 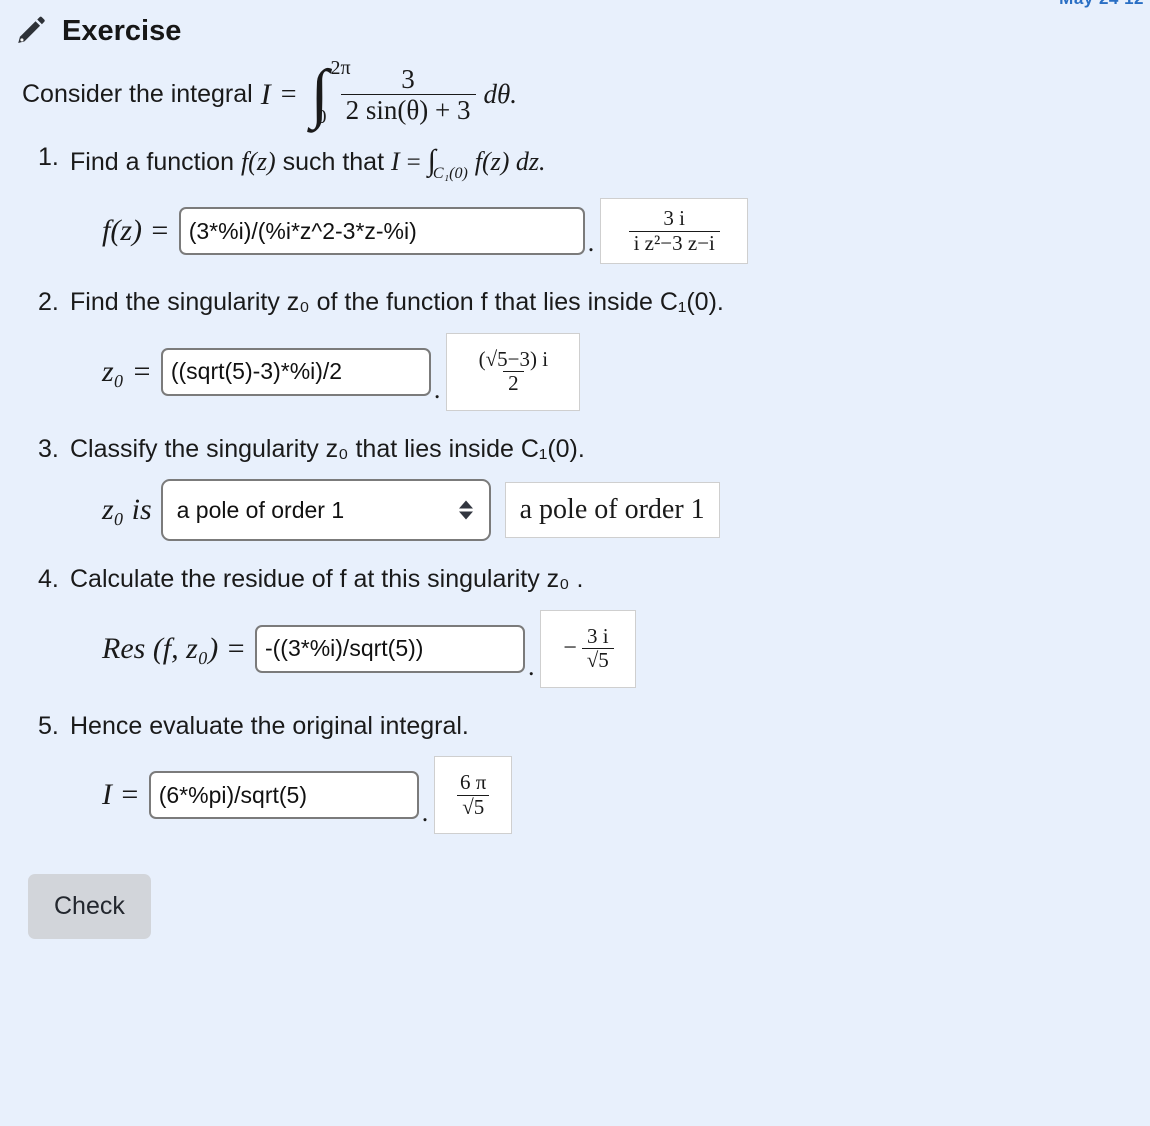 I want to click on question-5-text: Hence evaluate the original integral., so click(x=269, y=725).